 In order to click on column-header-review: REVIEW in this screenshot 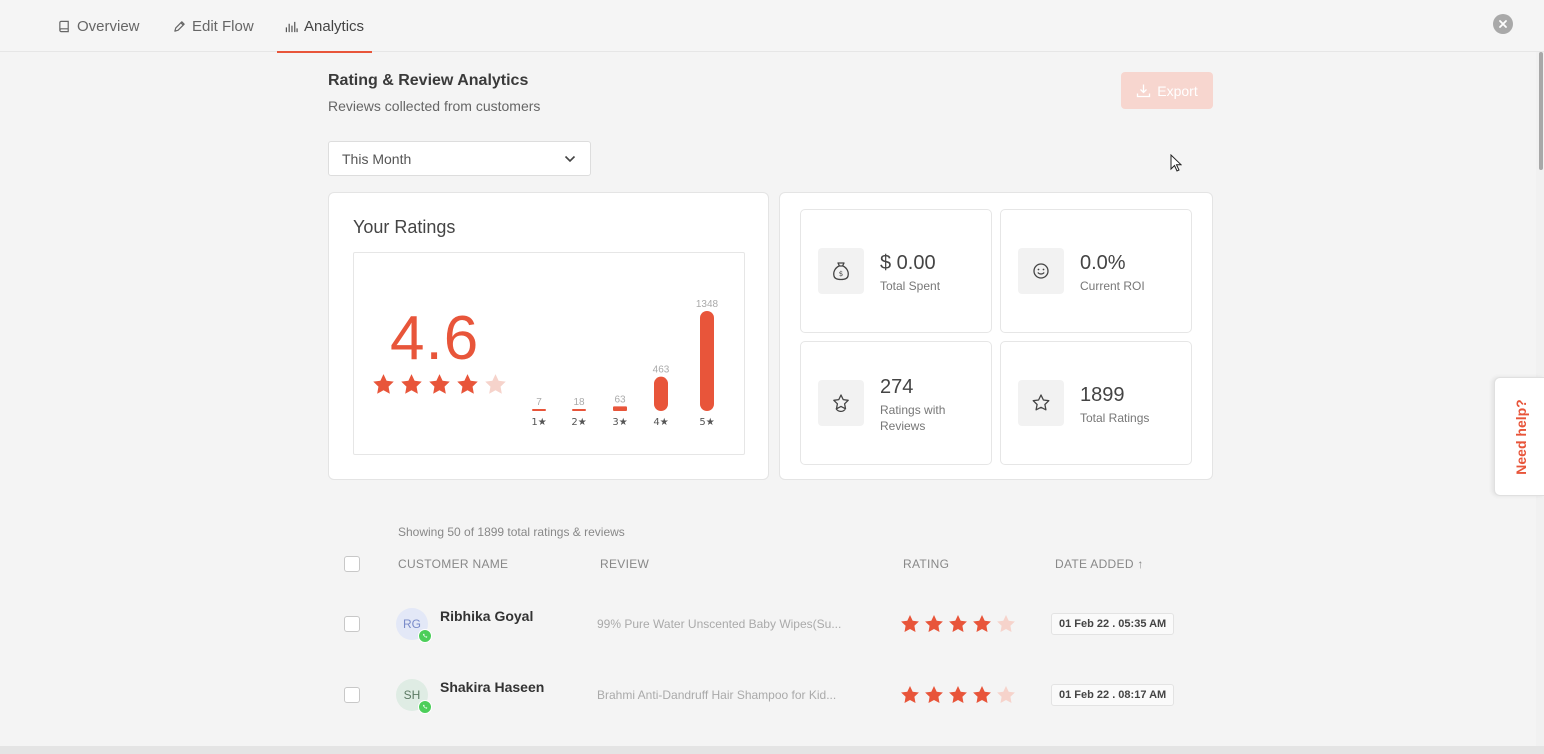, I will do `click(624, 564)`.